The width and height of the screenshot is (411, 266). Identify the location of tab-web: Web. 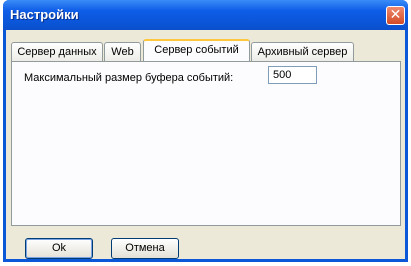
(122, 52).